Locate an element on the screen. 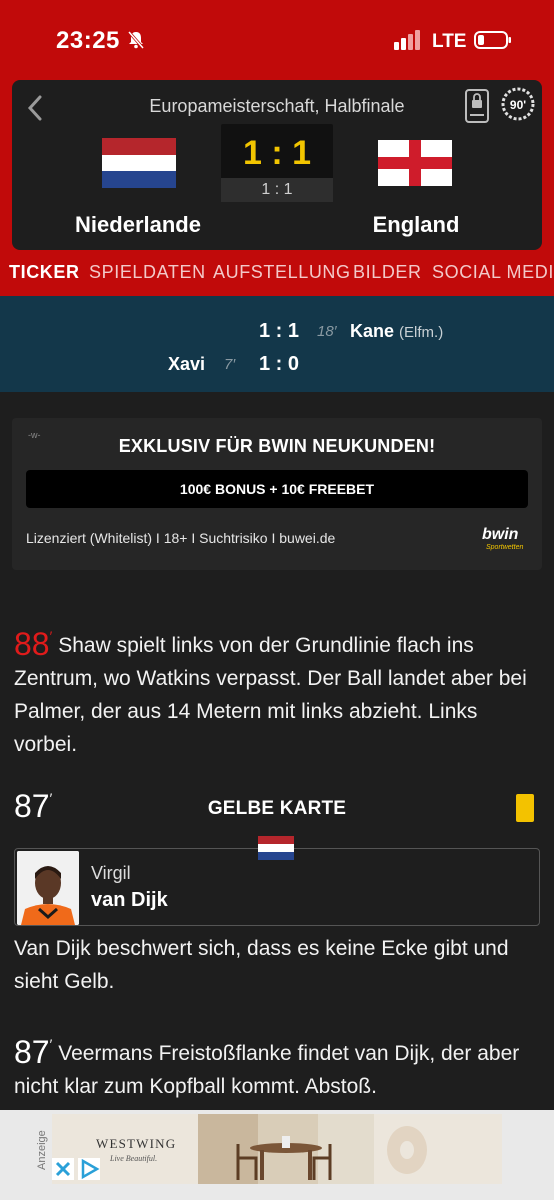  goal-minute: 18′ is located at coordinates (327, 331).